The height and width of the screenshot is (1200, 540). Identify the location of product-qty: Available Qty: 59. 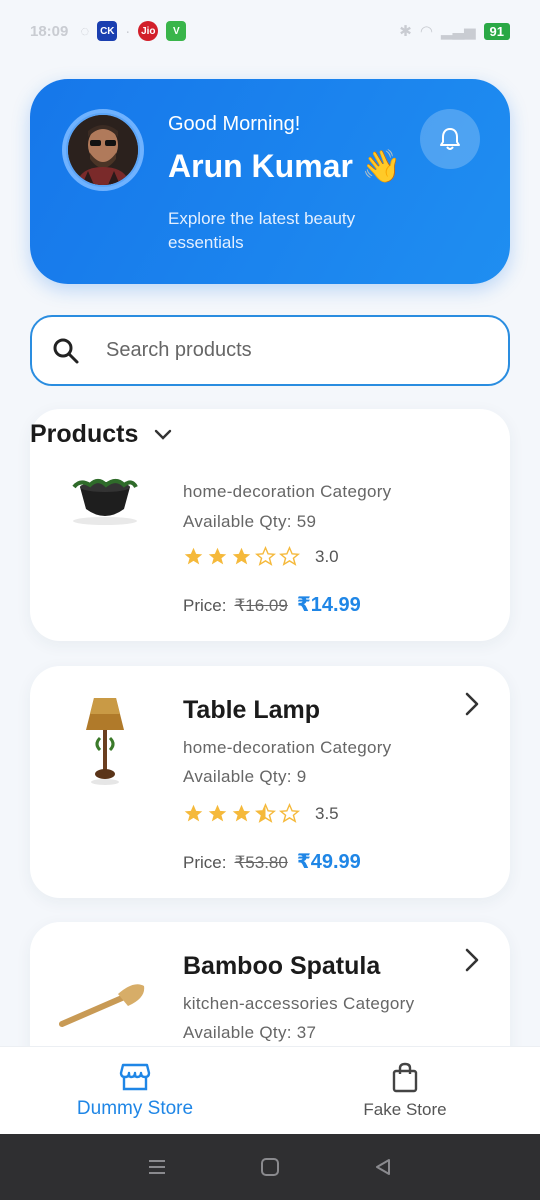
(250, 521).